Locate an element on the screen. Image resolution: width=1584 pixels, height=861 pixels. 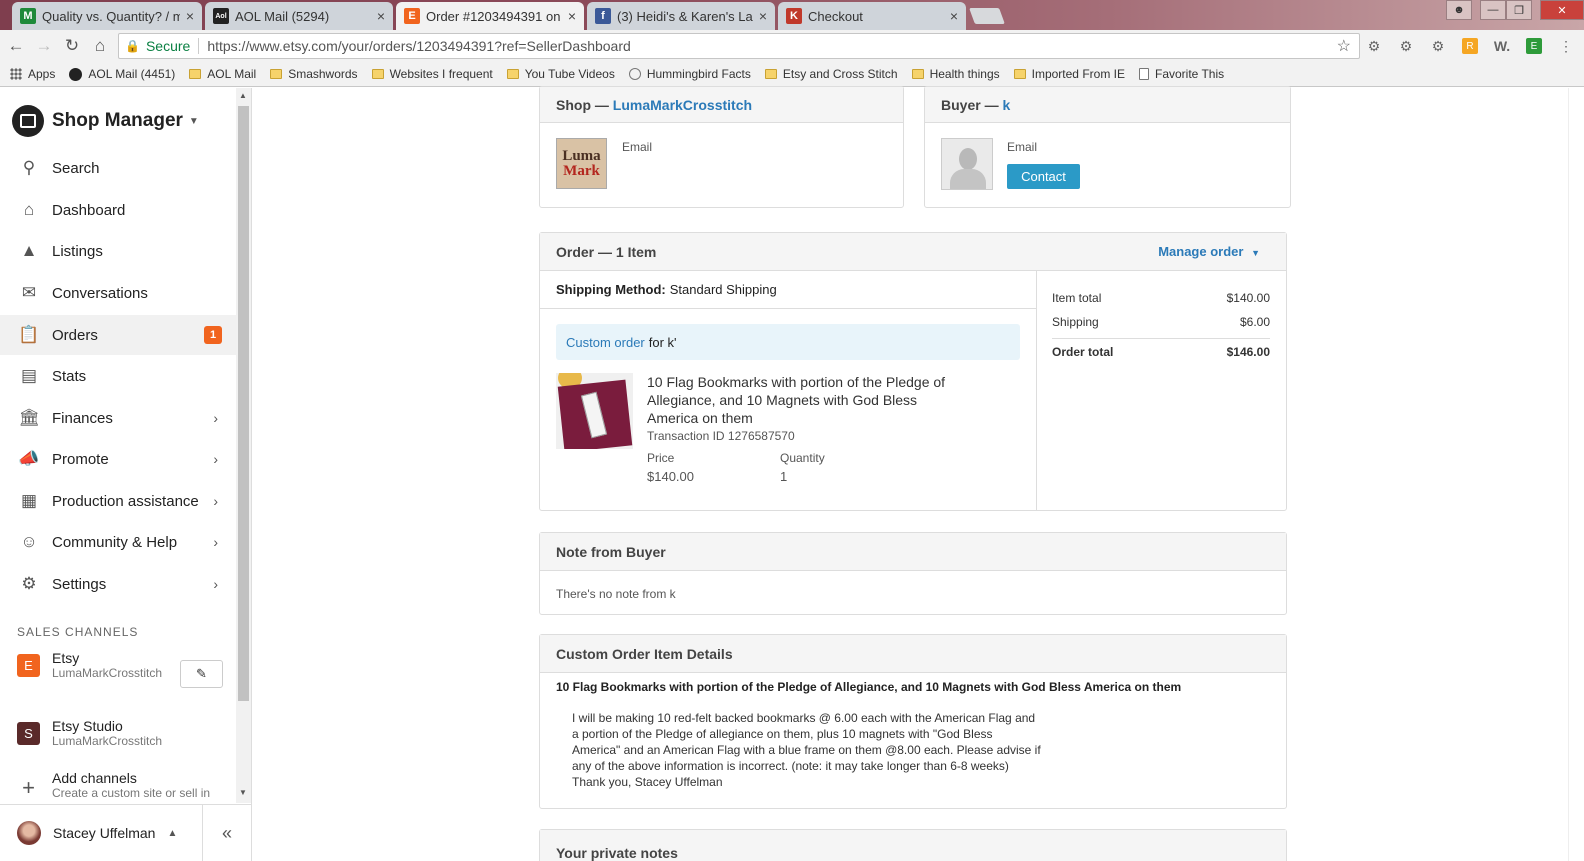
shop-manager-menu: Shop Manager ▼ is located at coordinates (105, 121).